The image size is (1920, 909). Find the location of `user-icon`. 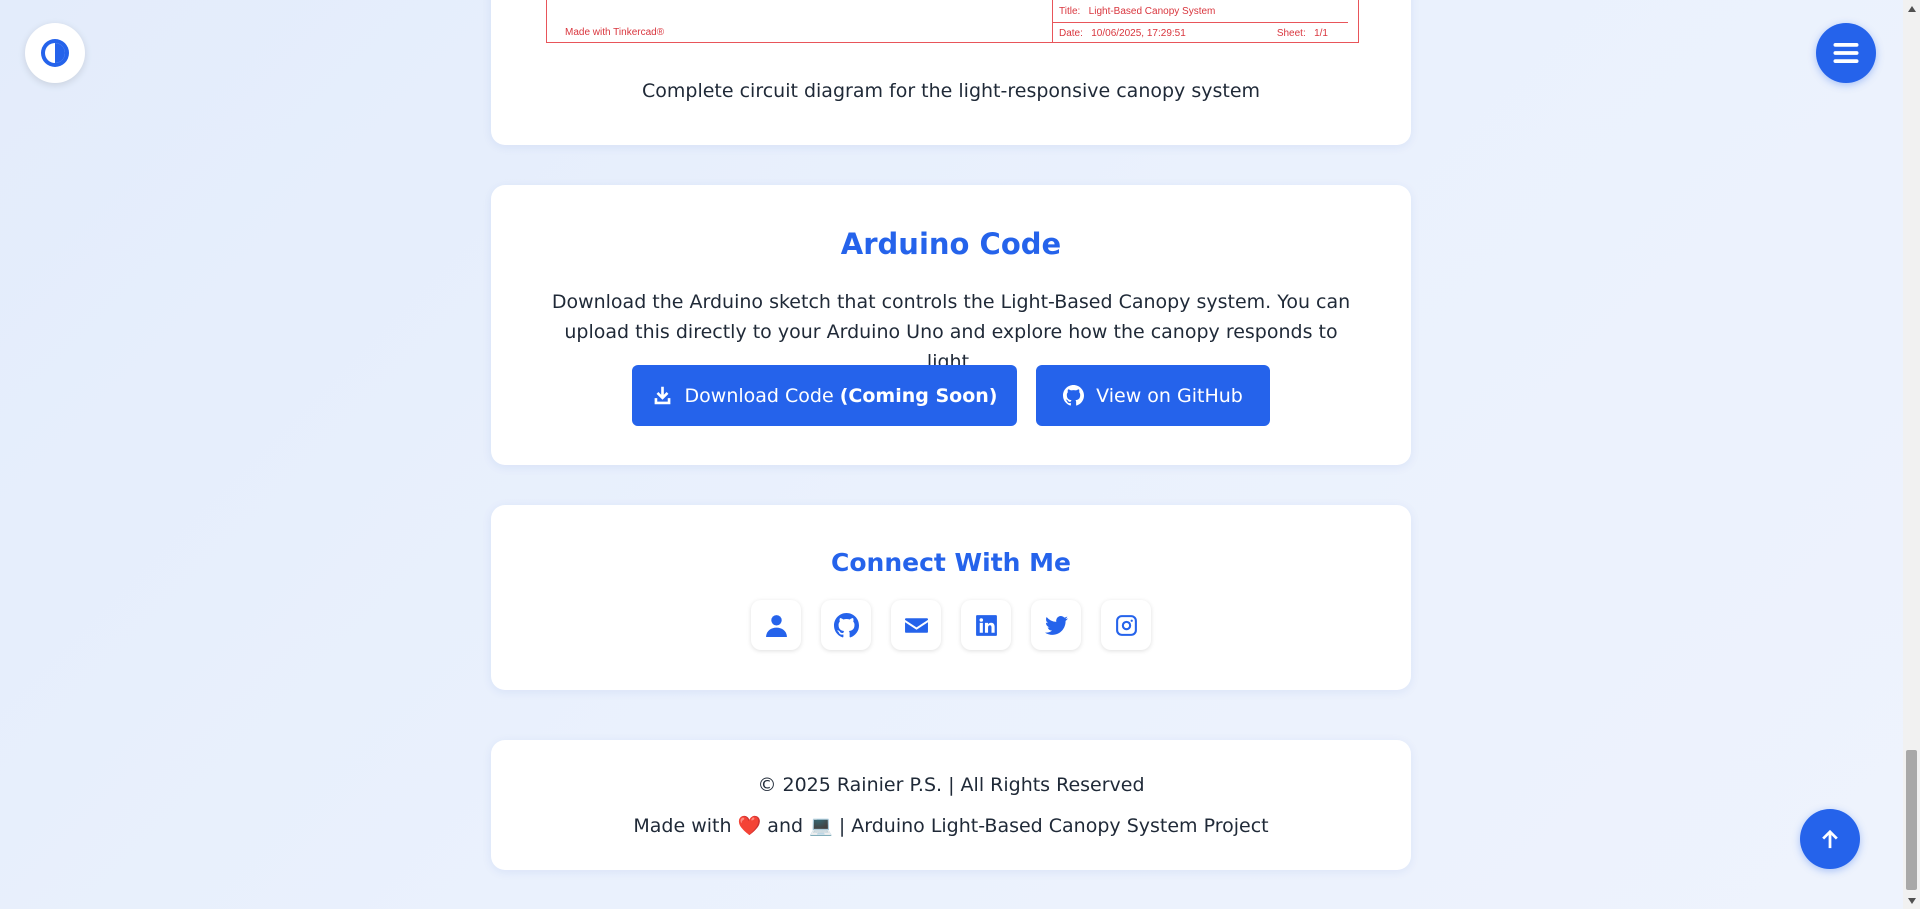

user-icon is located at coordinates (776, 625).